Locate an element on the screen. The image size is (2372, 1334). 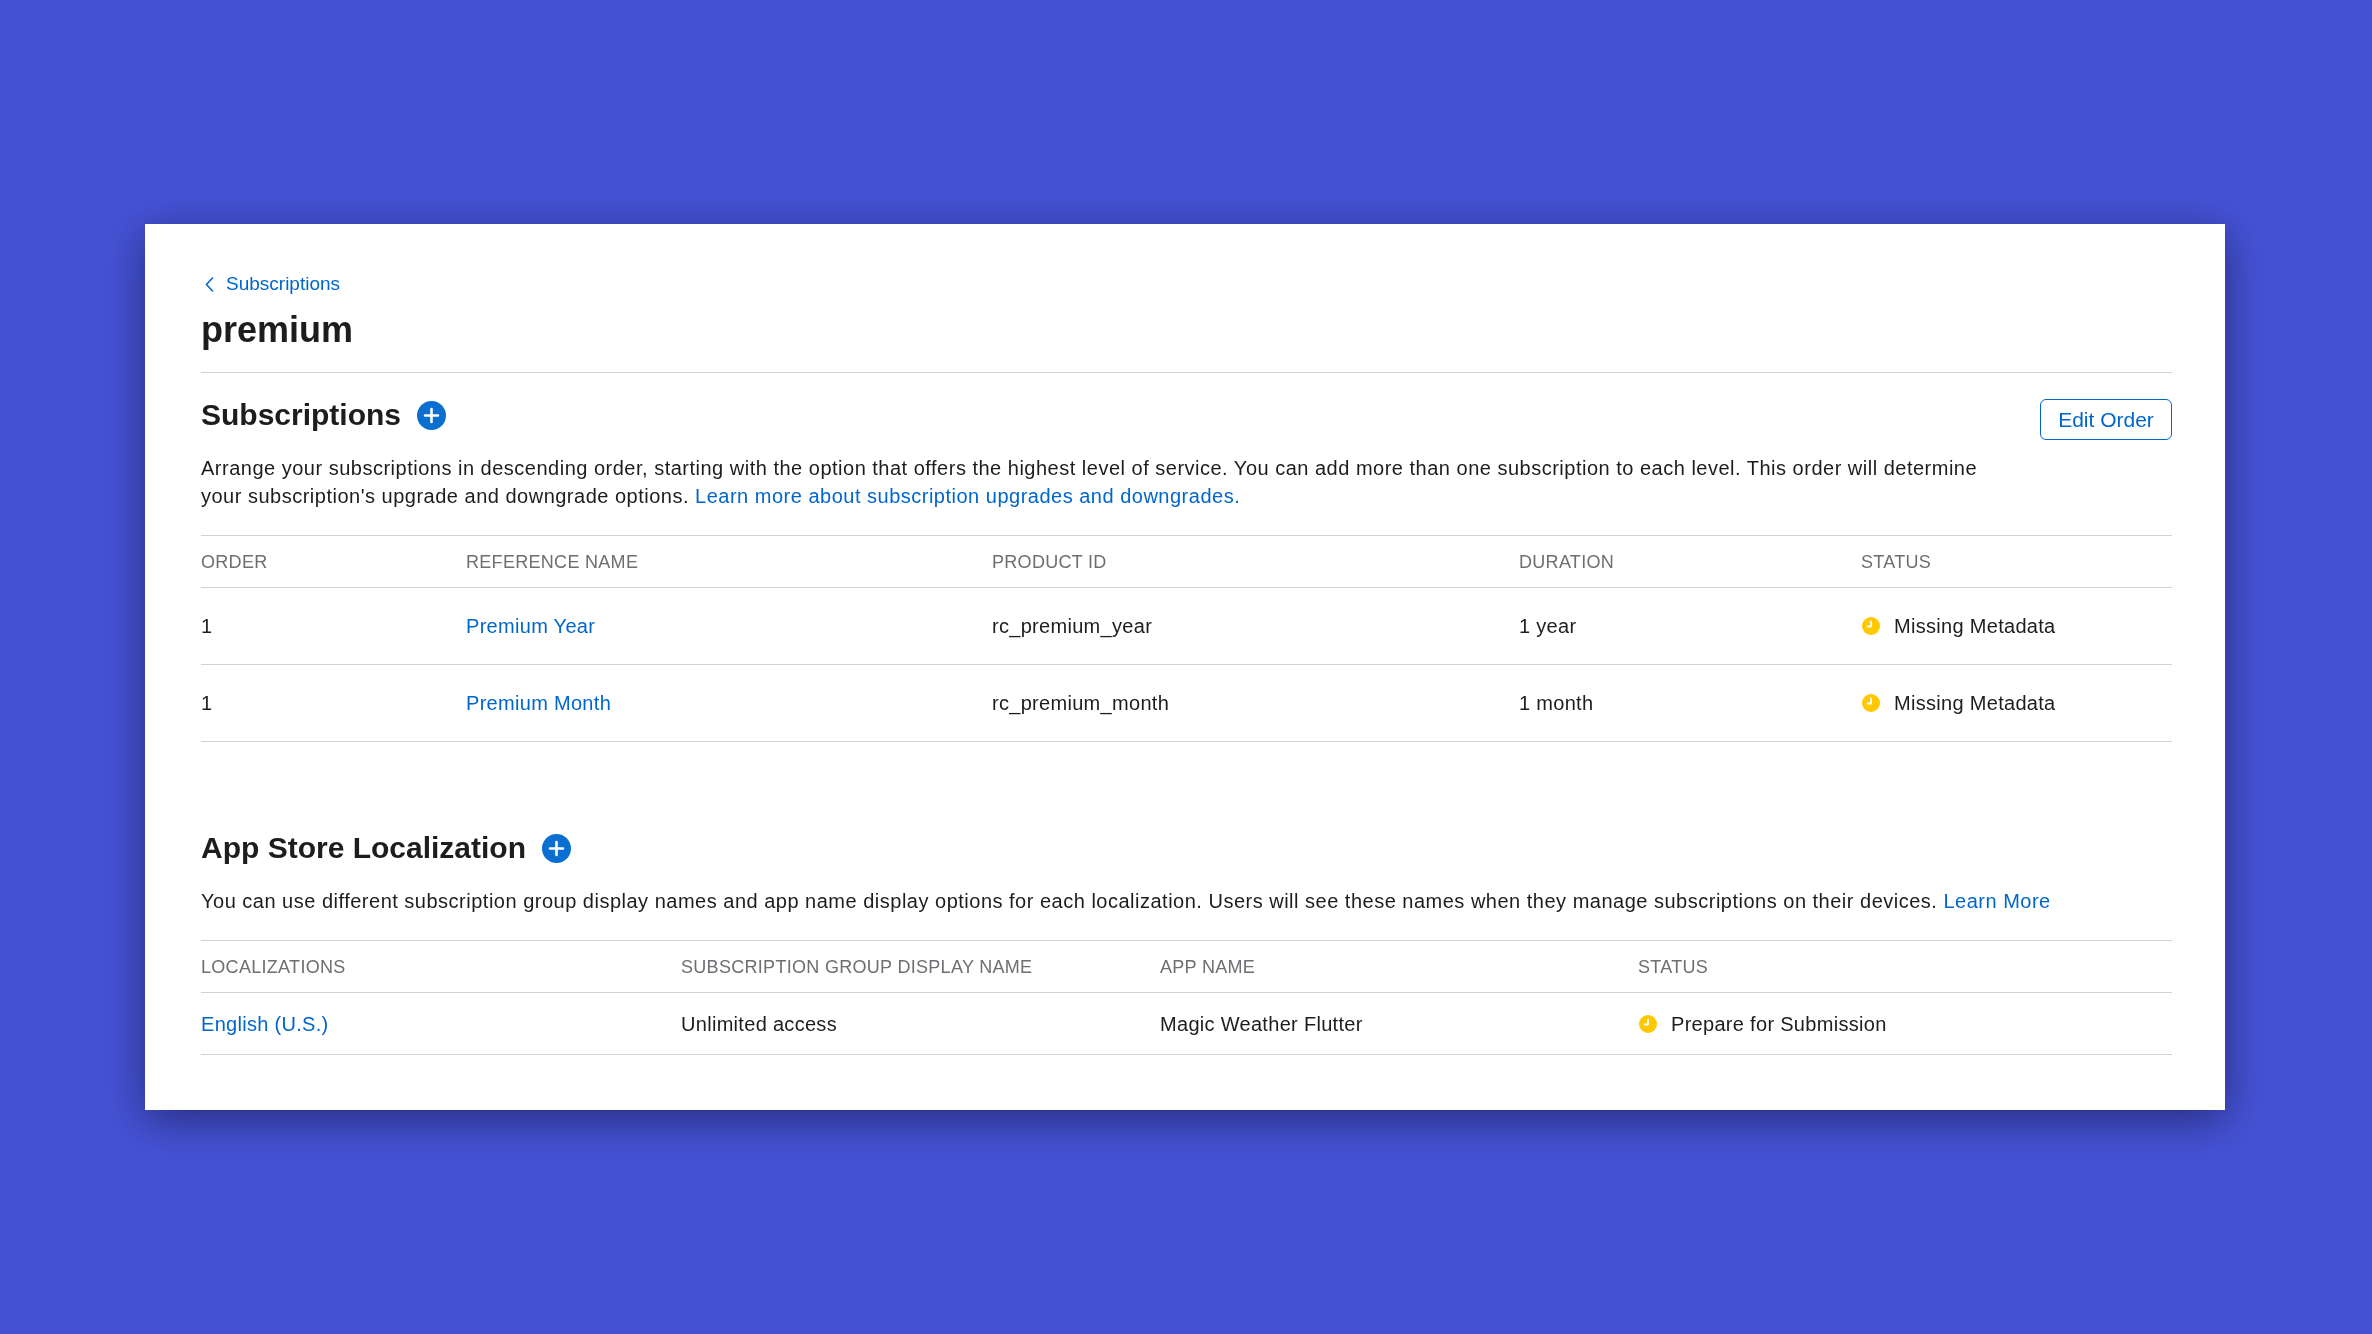
row-link: Premium Month is located at coordinates (539, 703).